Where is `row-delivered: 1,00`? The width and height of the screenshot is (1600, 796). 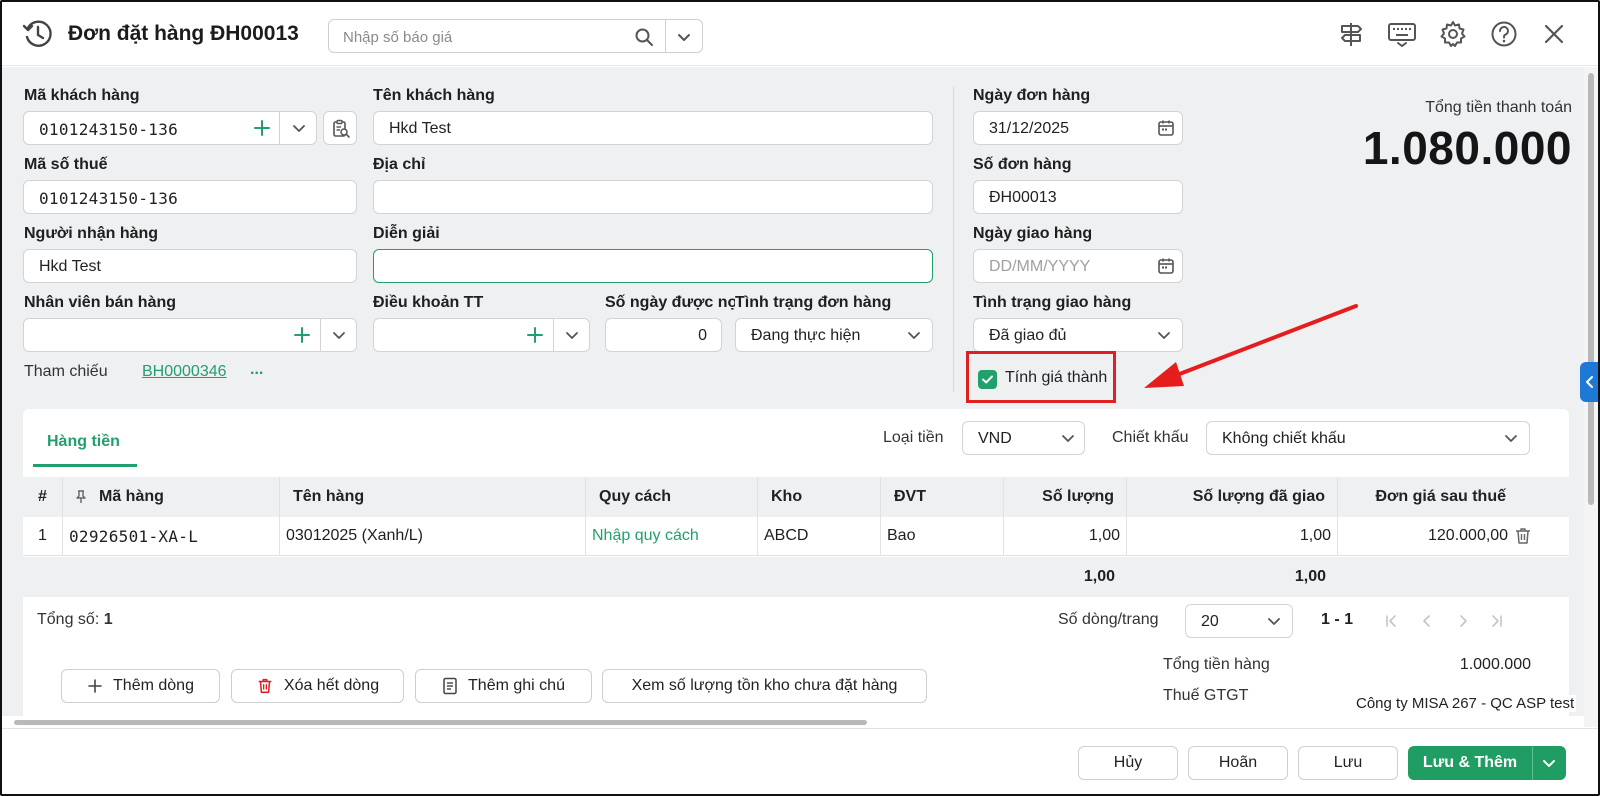
row-delivered: 1,00 is located at coordinates (1232, 536).